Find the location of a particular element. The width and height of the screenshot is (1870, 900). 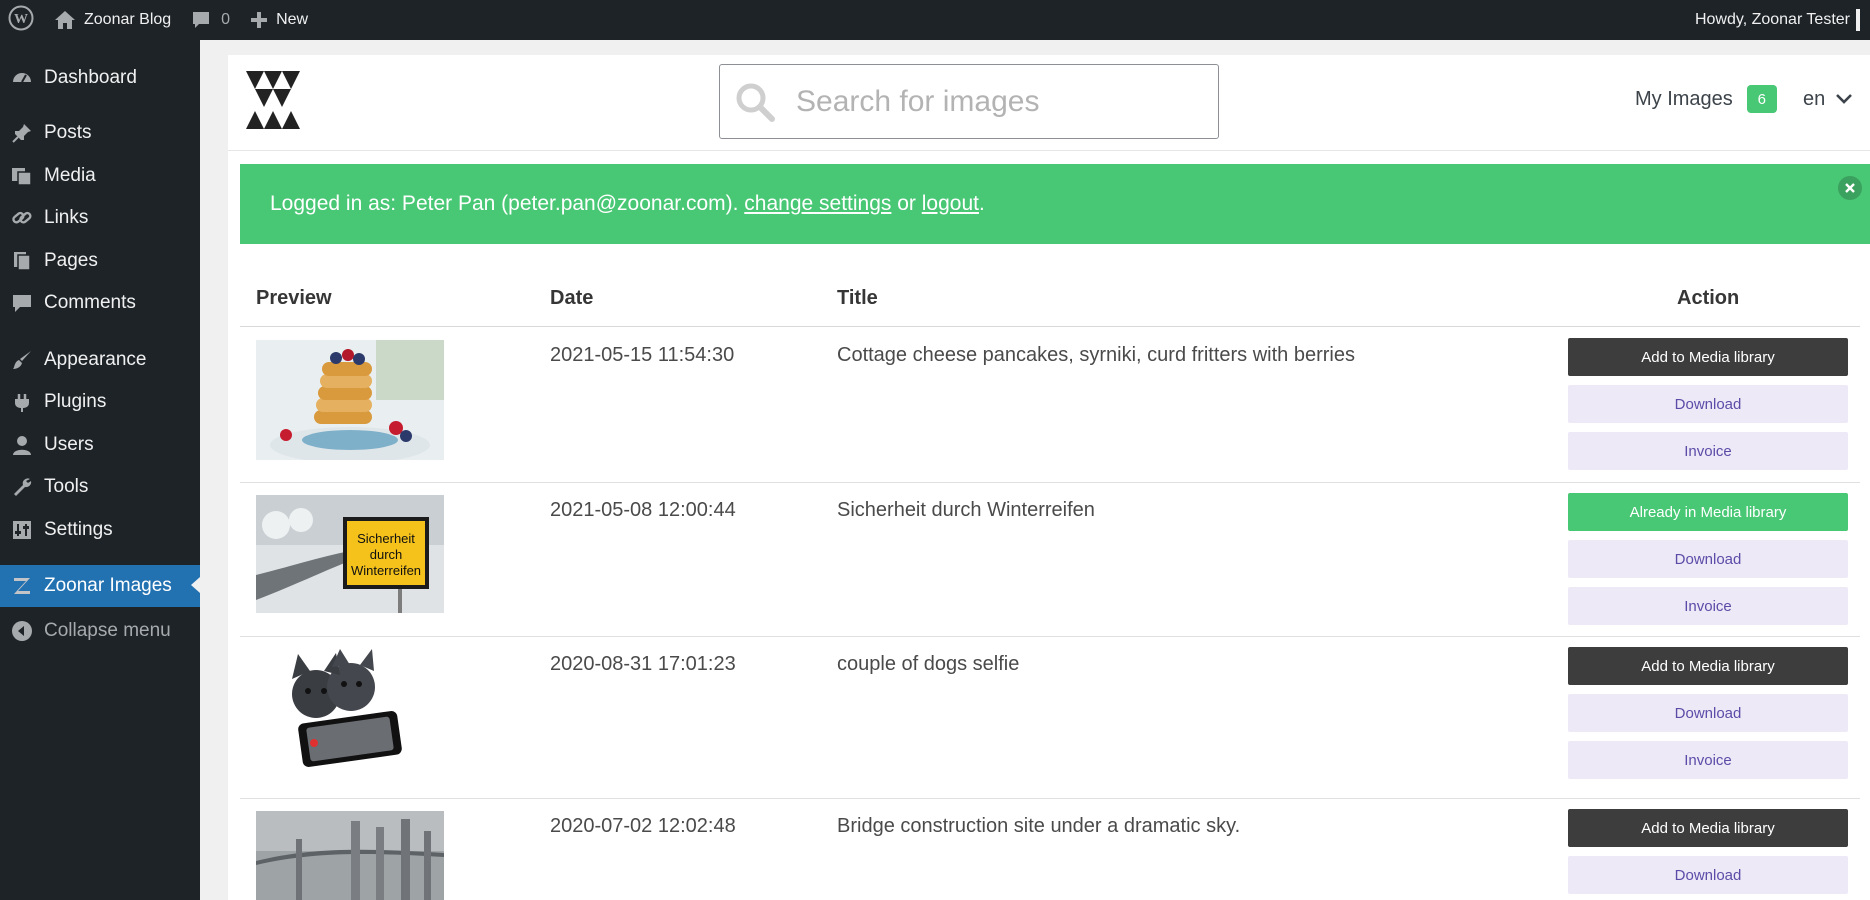

notice-or: or is located at coordinates (906, 203).